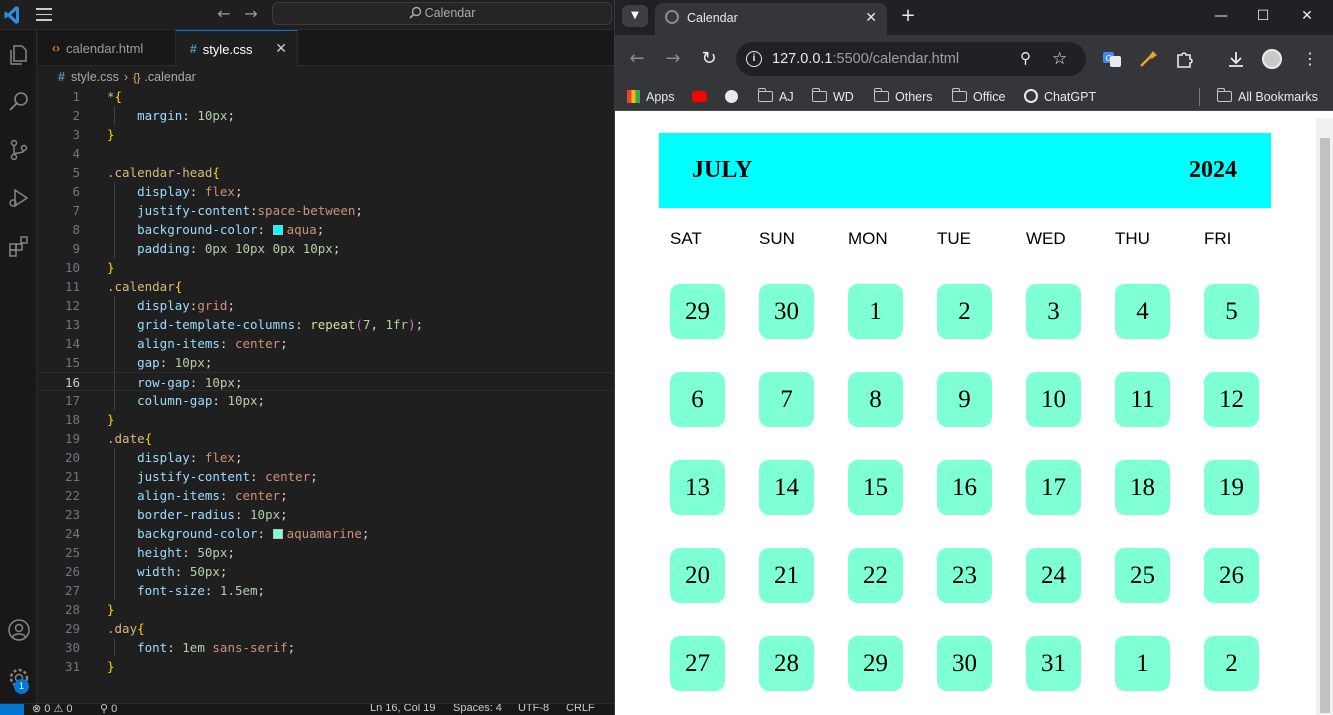  What do you see at coordinates (580, 709) in the screenshot?
I see `line-endings: CRLF` at bounding box center [580, 709].